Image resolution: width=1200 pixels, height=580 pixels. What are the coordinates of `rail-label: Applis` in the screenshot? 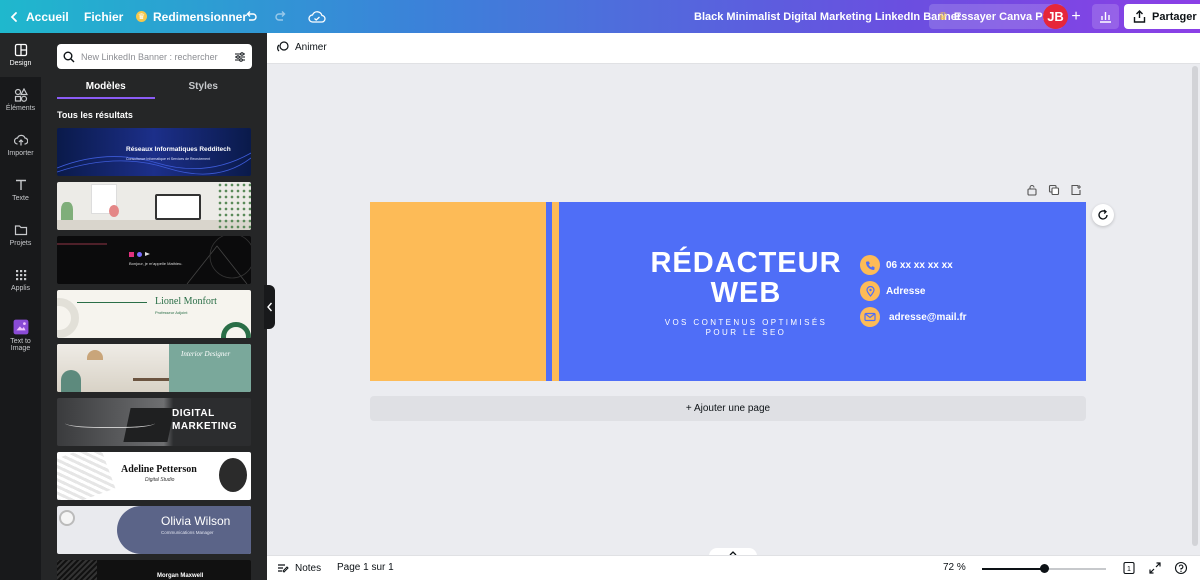 It's located at (20, 288).